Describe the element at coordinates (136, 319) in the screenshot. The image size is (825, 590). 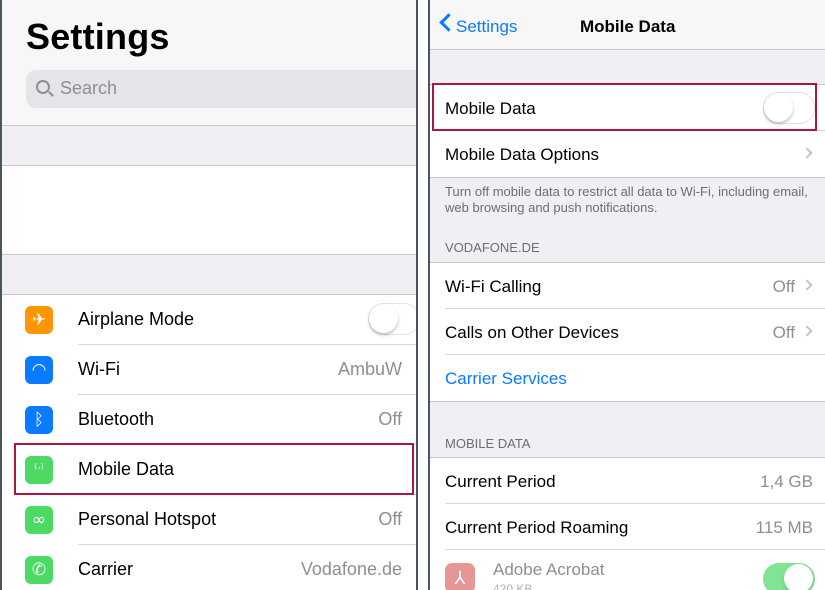
I see `row-label: Airplane Mode` at that location.